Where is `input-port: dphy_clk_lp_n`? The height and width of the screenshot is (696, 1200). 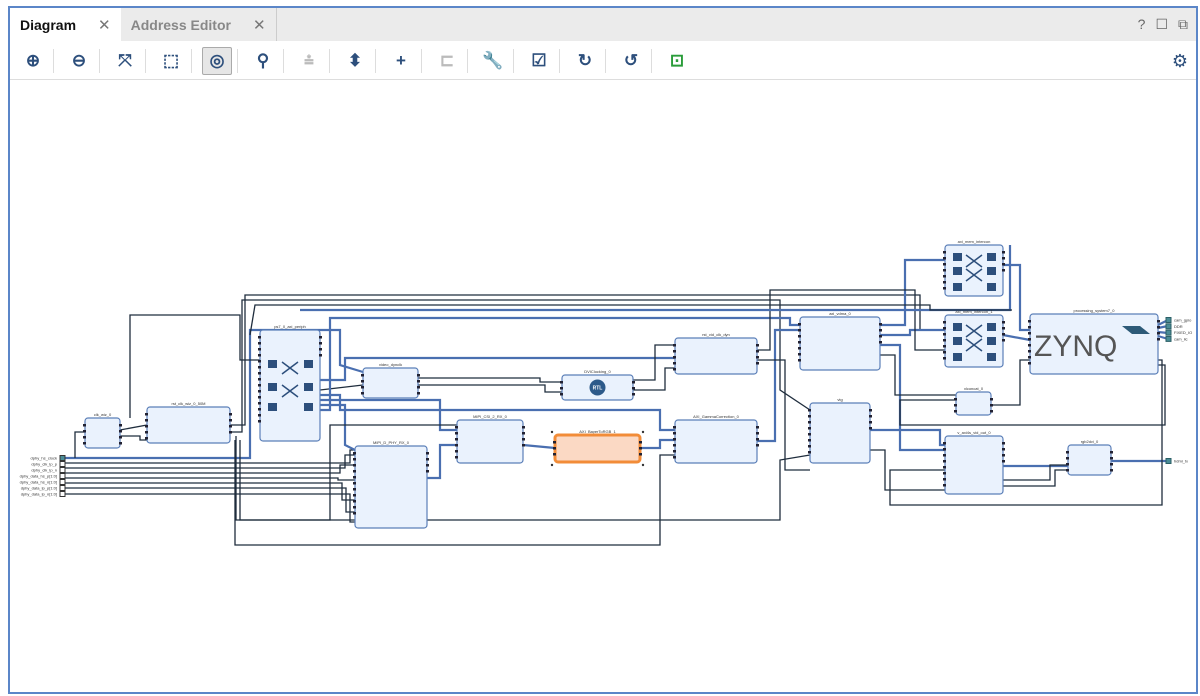 input-port: dphy_clk_lp_n is located at coordinates (48, 470).